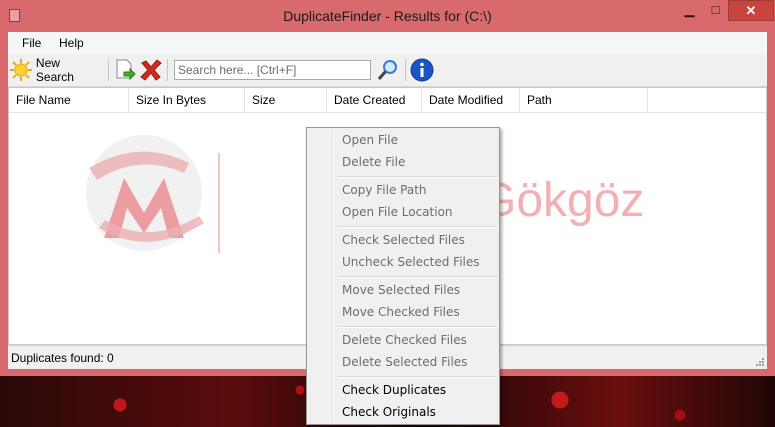 This screenshot has height=427, width=775. What do you see at coordinates (759, 361) in the screenshot?
I see `resize-grip-icon` at bounding box center [759, 361].